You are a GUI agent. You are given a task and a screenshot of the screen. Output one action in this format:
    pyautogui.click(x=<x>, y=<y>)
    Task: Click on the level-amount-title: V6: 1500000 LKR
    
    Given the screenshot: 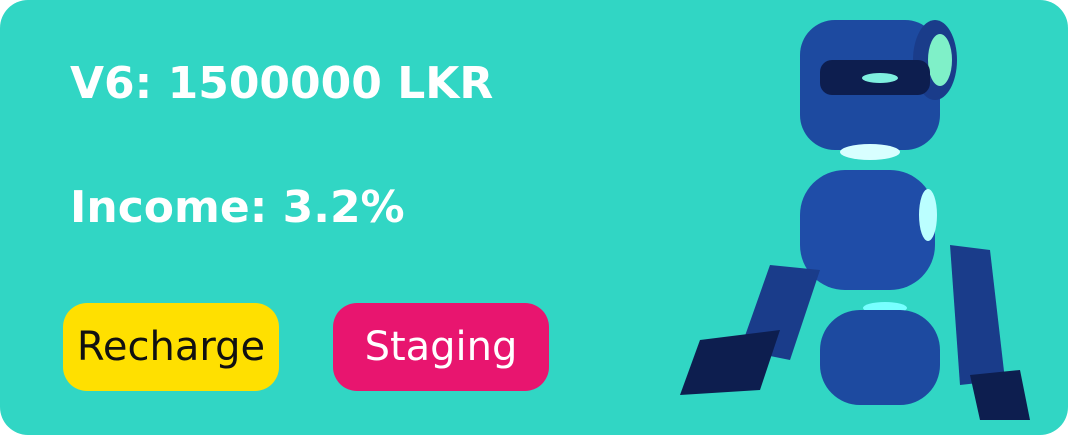 What is the action you would take?
    pyautogui.click(x=282, y=83)
    